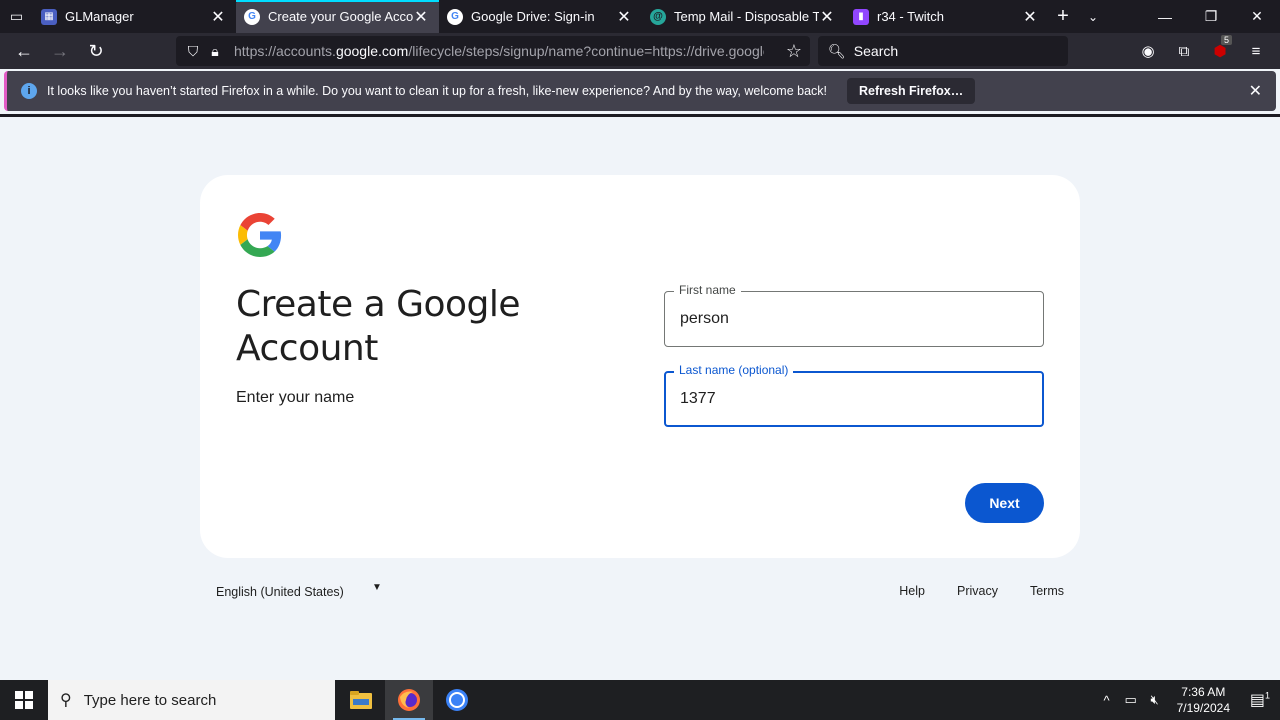  What do you see at coordinates (837, 50) in the screenshot?
I see `search-icon: 🔍︎` at bounding box center [837, 50].